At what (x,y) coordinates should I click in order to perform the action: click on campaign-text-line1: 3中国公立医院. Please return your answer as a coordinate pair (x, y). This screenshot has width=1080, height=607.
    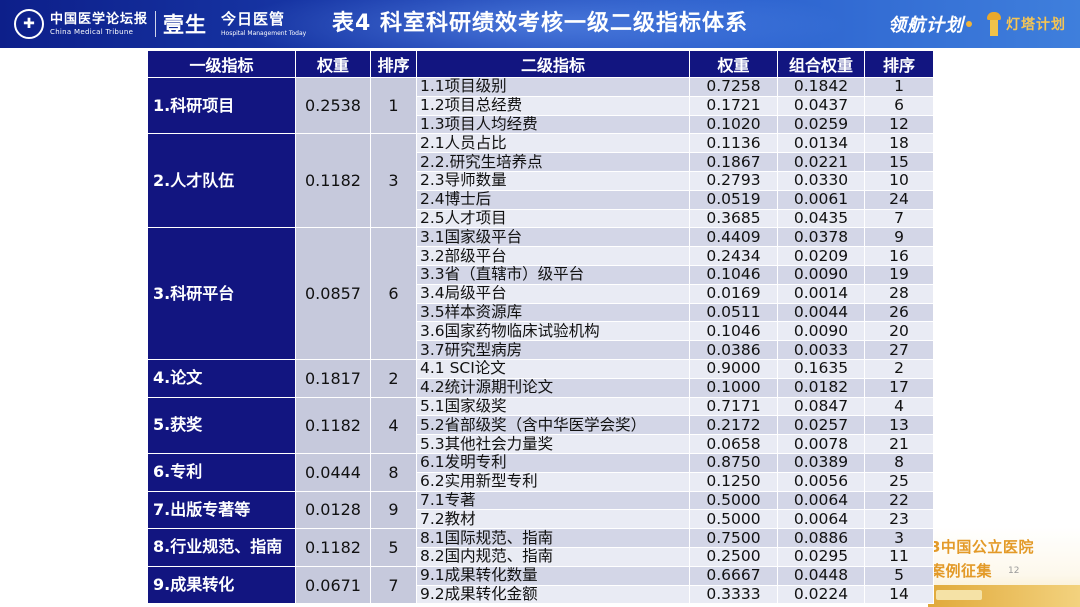
    Looking at the image, I should click on (982, 547).